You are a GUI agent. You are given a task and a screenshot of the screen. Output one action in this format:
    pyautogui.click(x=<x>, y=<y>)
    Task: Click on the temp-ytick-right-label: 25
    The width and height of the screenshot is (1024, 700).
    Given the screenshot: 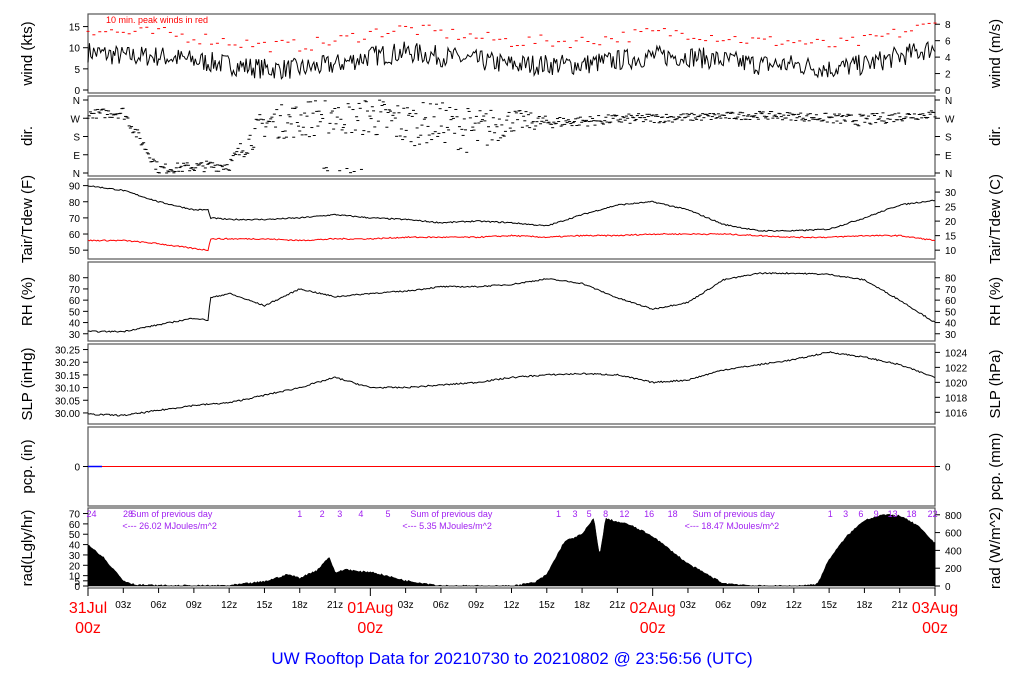 What is the action you would take?
    pyautogui.click(x=951, y=208)
    